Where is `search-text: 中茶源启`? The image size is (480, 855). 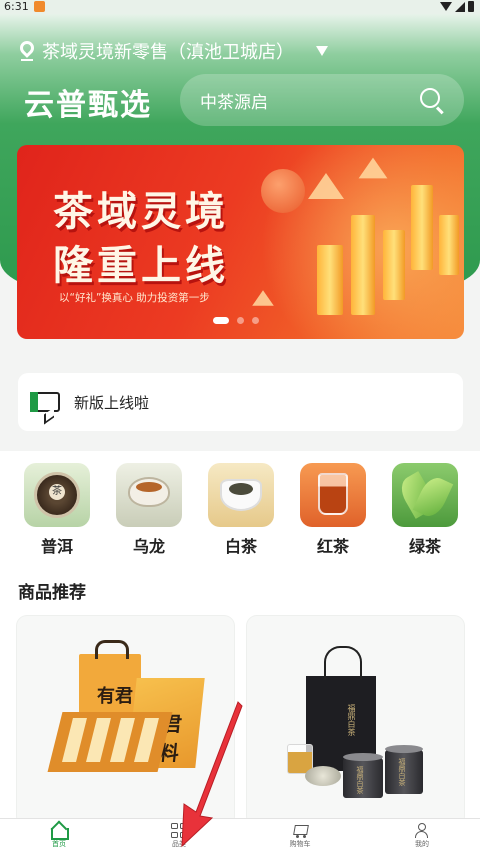
search-text: 中茶源启 is located at coordinates (234, 102).